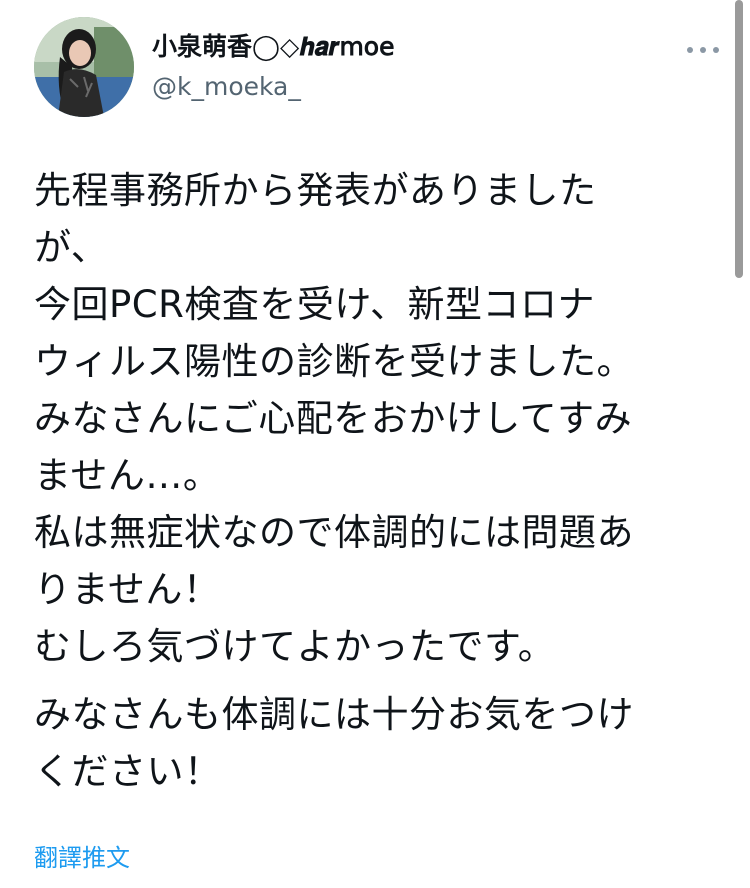 The width and height of the screenshot is (750, 888). What do you see at coordinates (315, 190) in the screenshot?
I see `tweet-text-line: 先程事務所から発表がありました` at bounding box center [315, 190].